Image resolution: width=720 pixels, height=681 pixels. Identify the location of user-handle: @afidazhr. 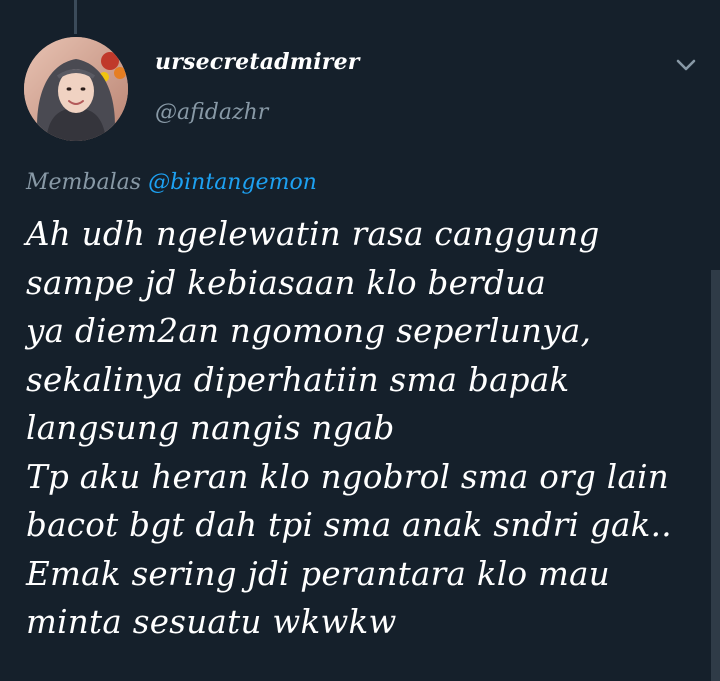
(211, 112).